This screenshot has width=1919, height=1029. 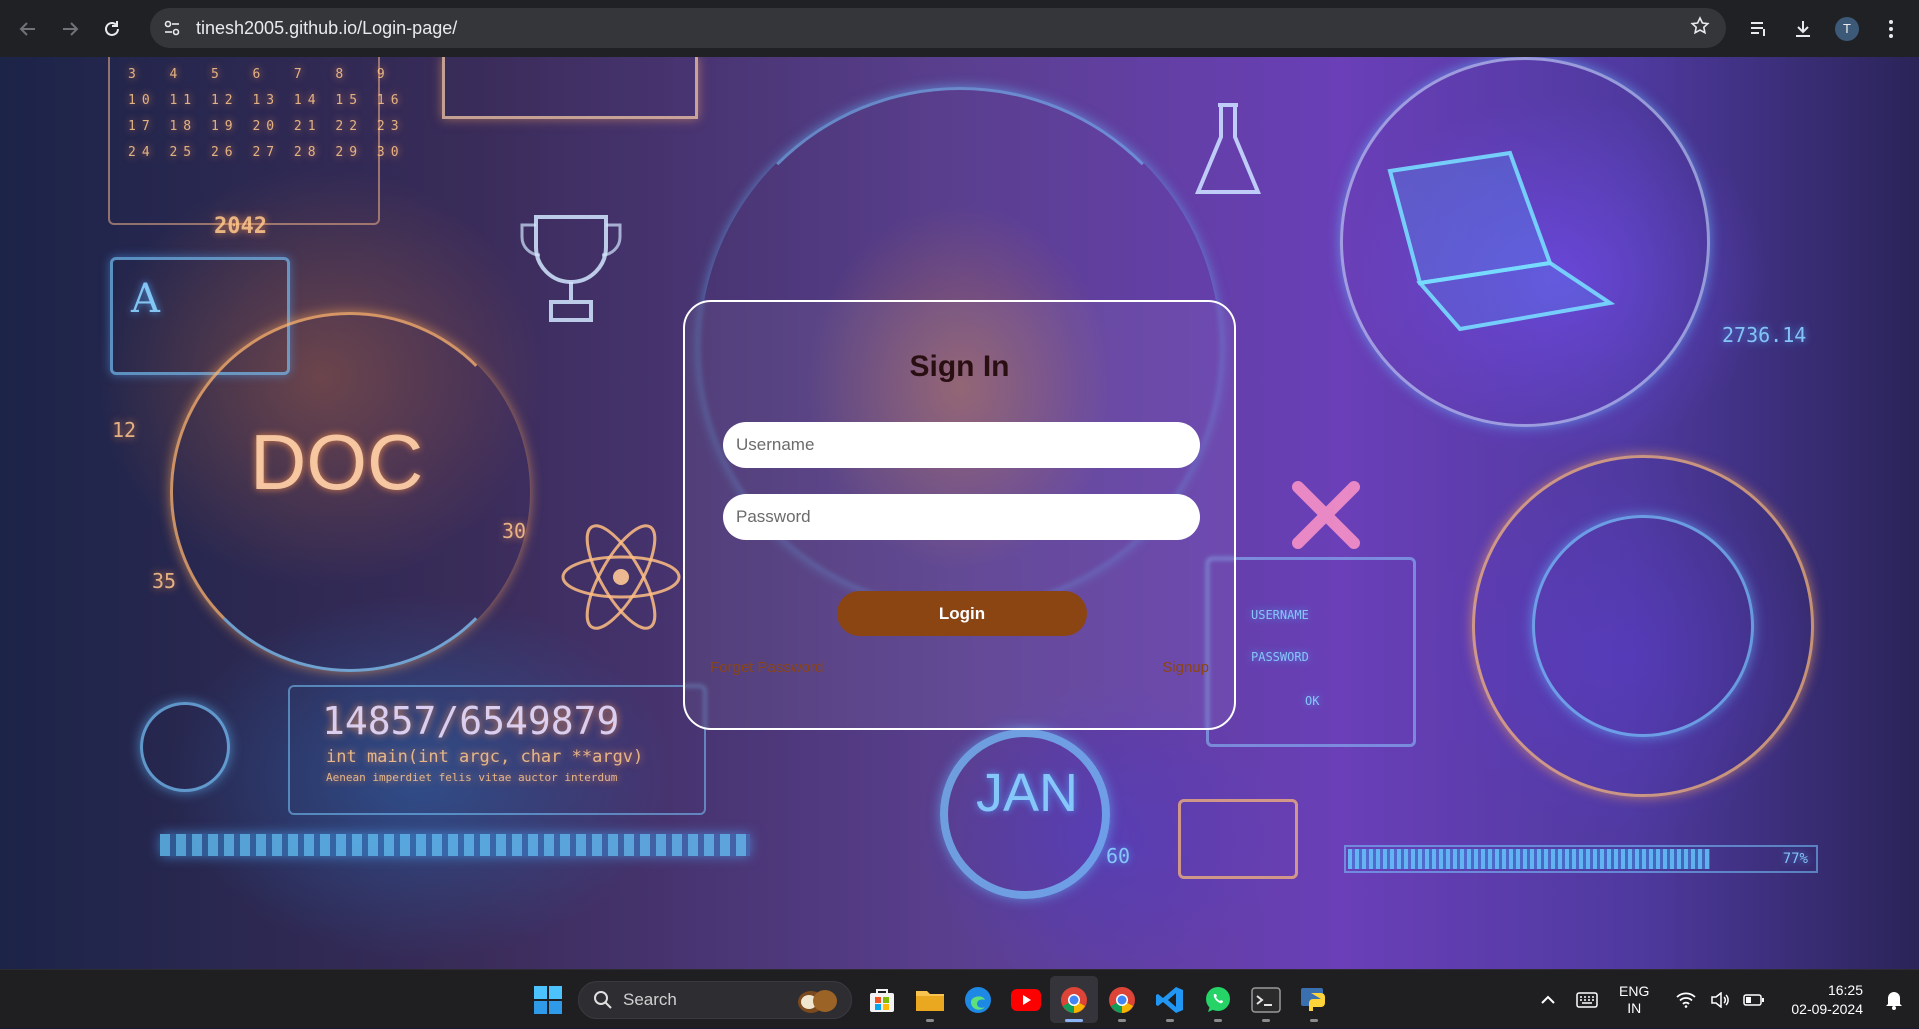 What do you see at coordinates (1827, 1008) in the screenshot?
I see `clock-date: 02-09-2024` at bounding box center [1827, 1008].